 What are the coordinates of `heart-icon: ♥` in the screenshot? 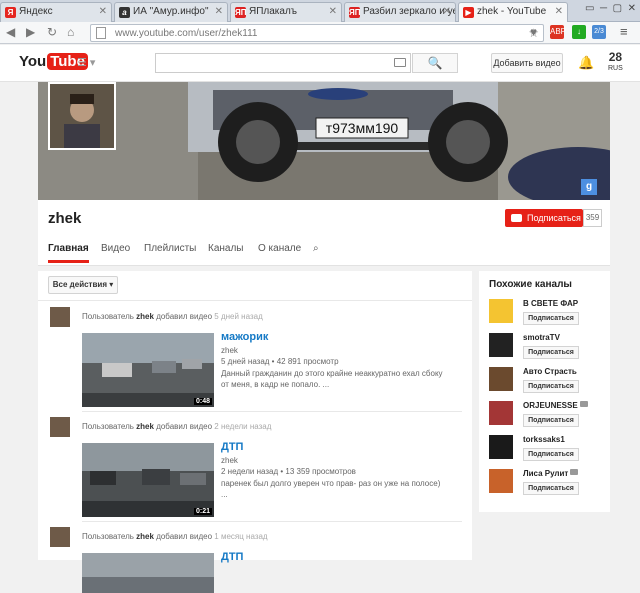 It's located at (533, 32).